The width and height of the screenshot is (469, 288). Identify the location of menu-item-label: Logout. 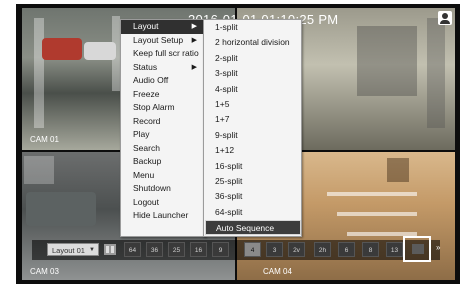
(146, 201).